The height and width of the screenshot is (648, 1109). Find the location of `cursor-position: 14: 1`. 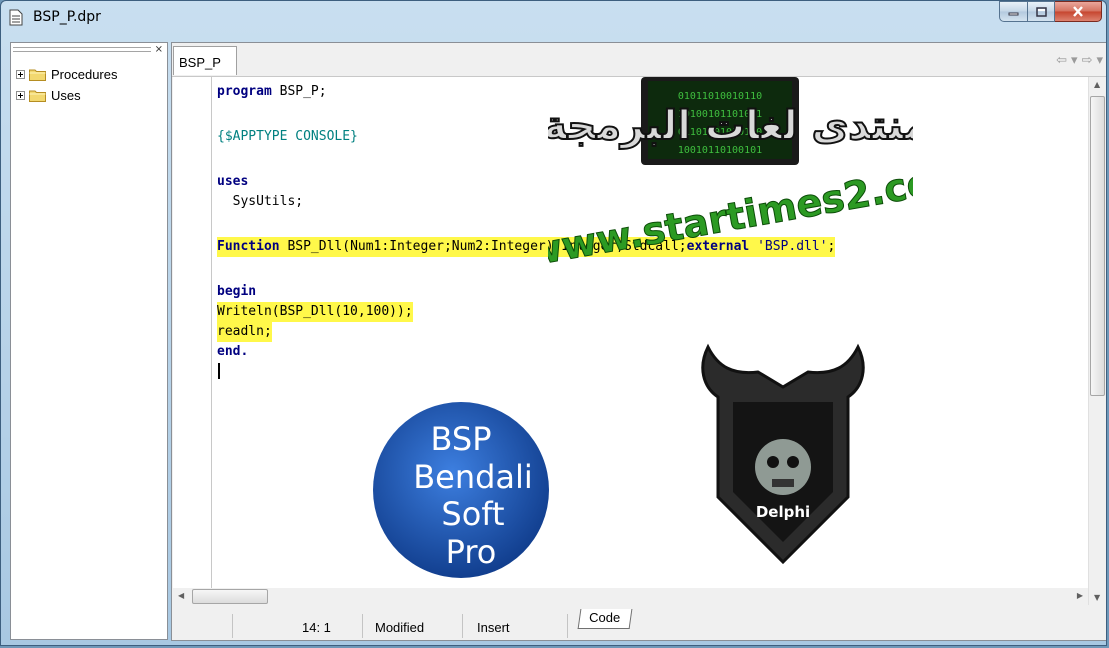

cursor-position: 14: 1 is located at coordinates (316, 627).